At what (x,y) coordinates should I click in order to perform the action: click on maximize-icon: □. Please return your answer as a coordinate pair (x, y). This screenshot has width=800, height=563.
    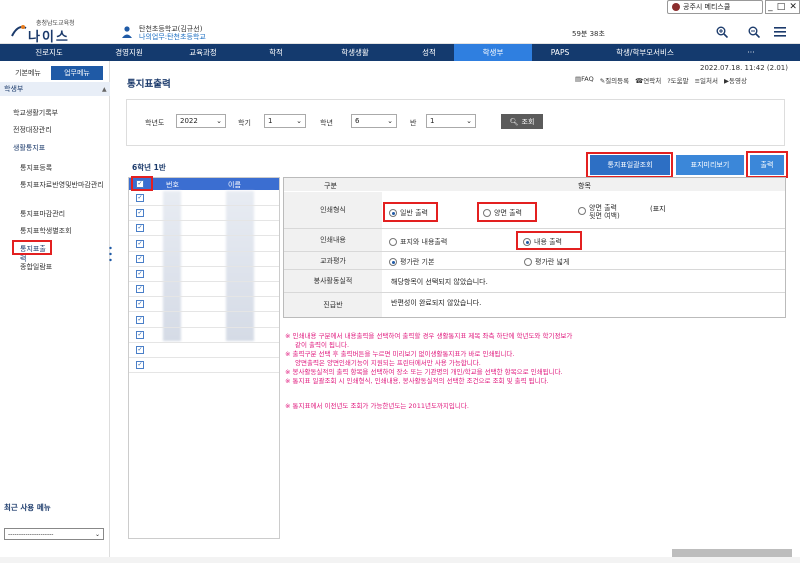
    Looking at the image, I should click on (781, 7).